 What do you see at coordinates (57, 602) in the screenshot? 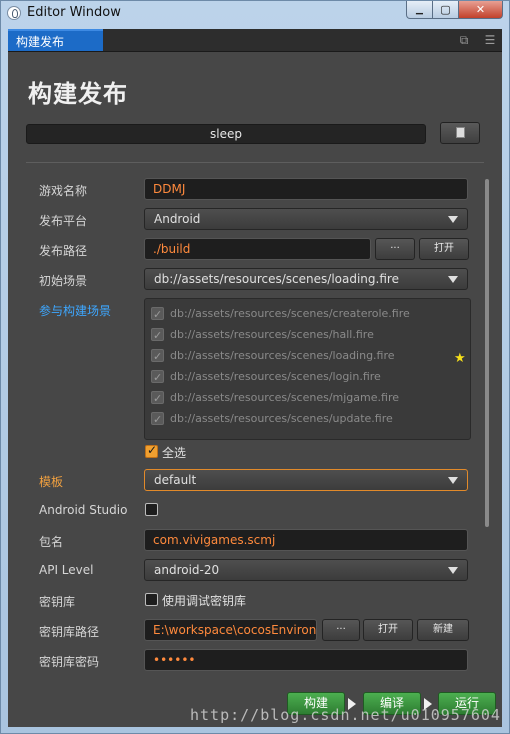
I see `keystore-label: 密钥库` at bounding box center [57, 602].